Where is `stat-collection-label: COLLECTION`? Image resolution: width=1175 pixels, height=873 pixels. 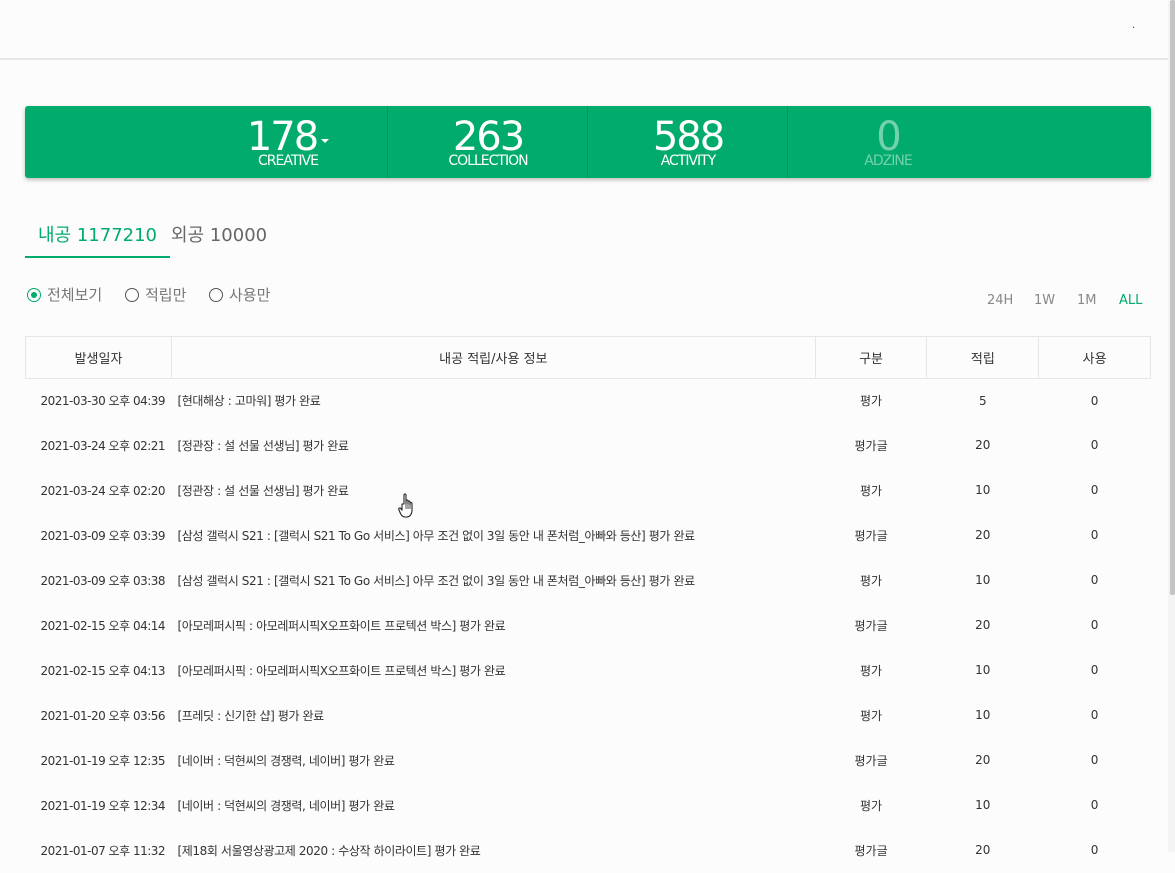 stat-collection-label: COLLECTION is located at coordinates (488, 161).